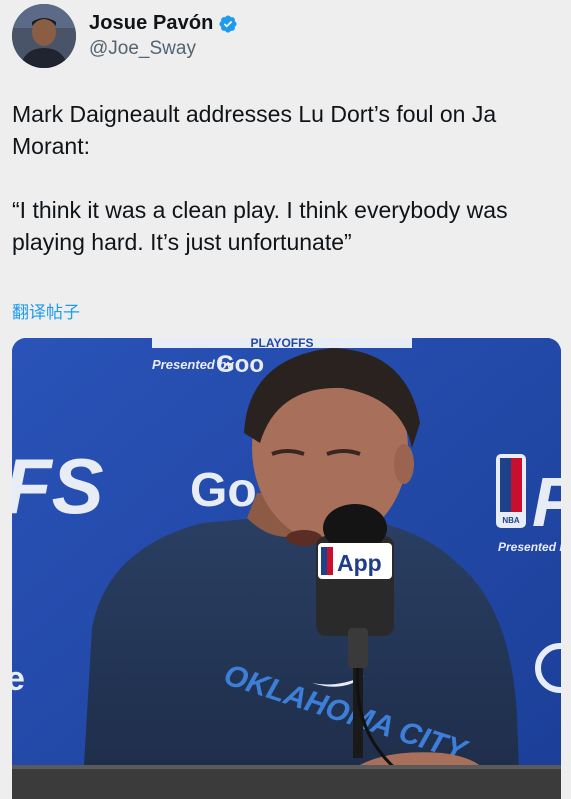 The height and width of the screenshot is (799, 571). I want to click on handle: @Joe_Sway, so click(163, 49).